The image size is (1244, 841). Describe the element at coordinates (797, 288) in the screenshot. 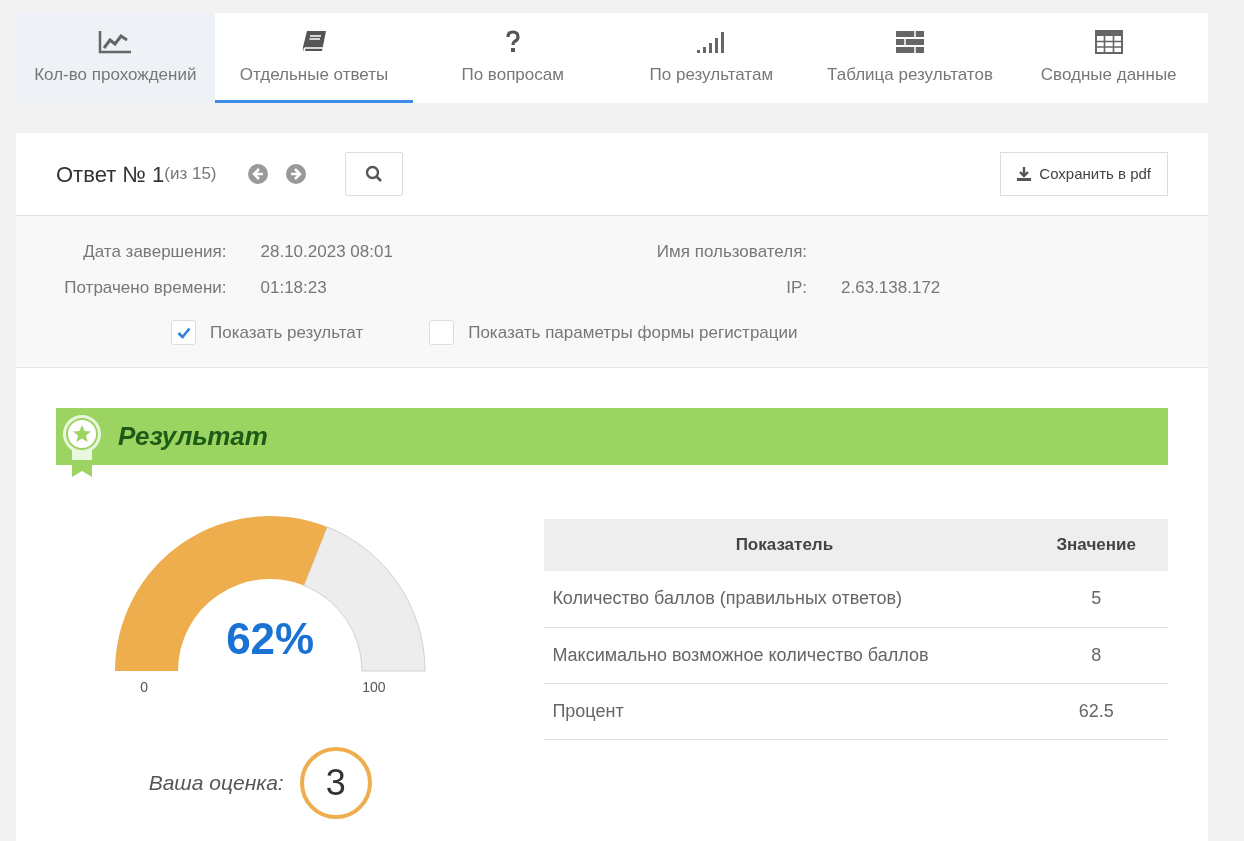

I see `info-label: IP:` at that location.